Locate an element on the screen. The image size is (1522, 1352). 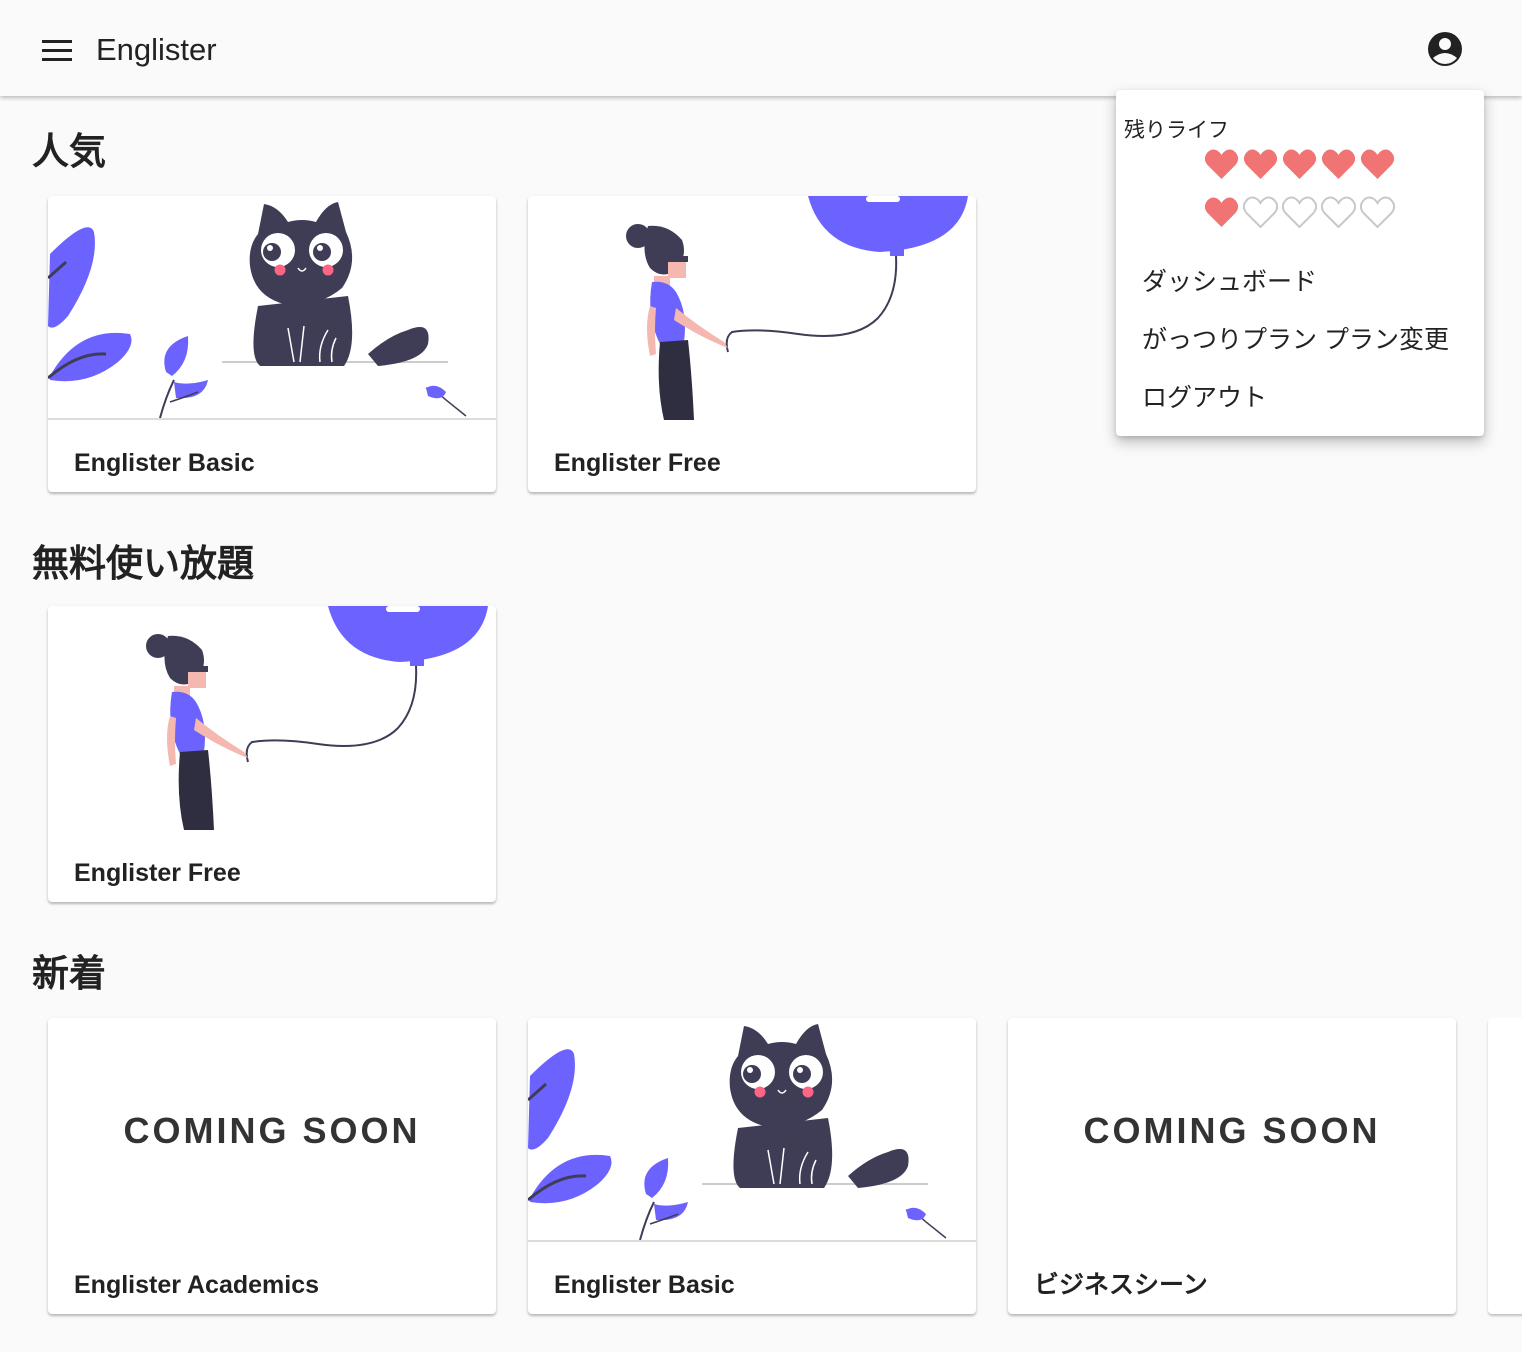
app-title: Englister is located at coordinates (156, 50).